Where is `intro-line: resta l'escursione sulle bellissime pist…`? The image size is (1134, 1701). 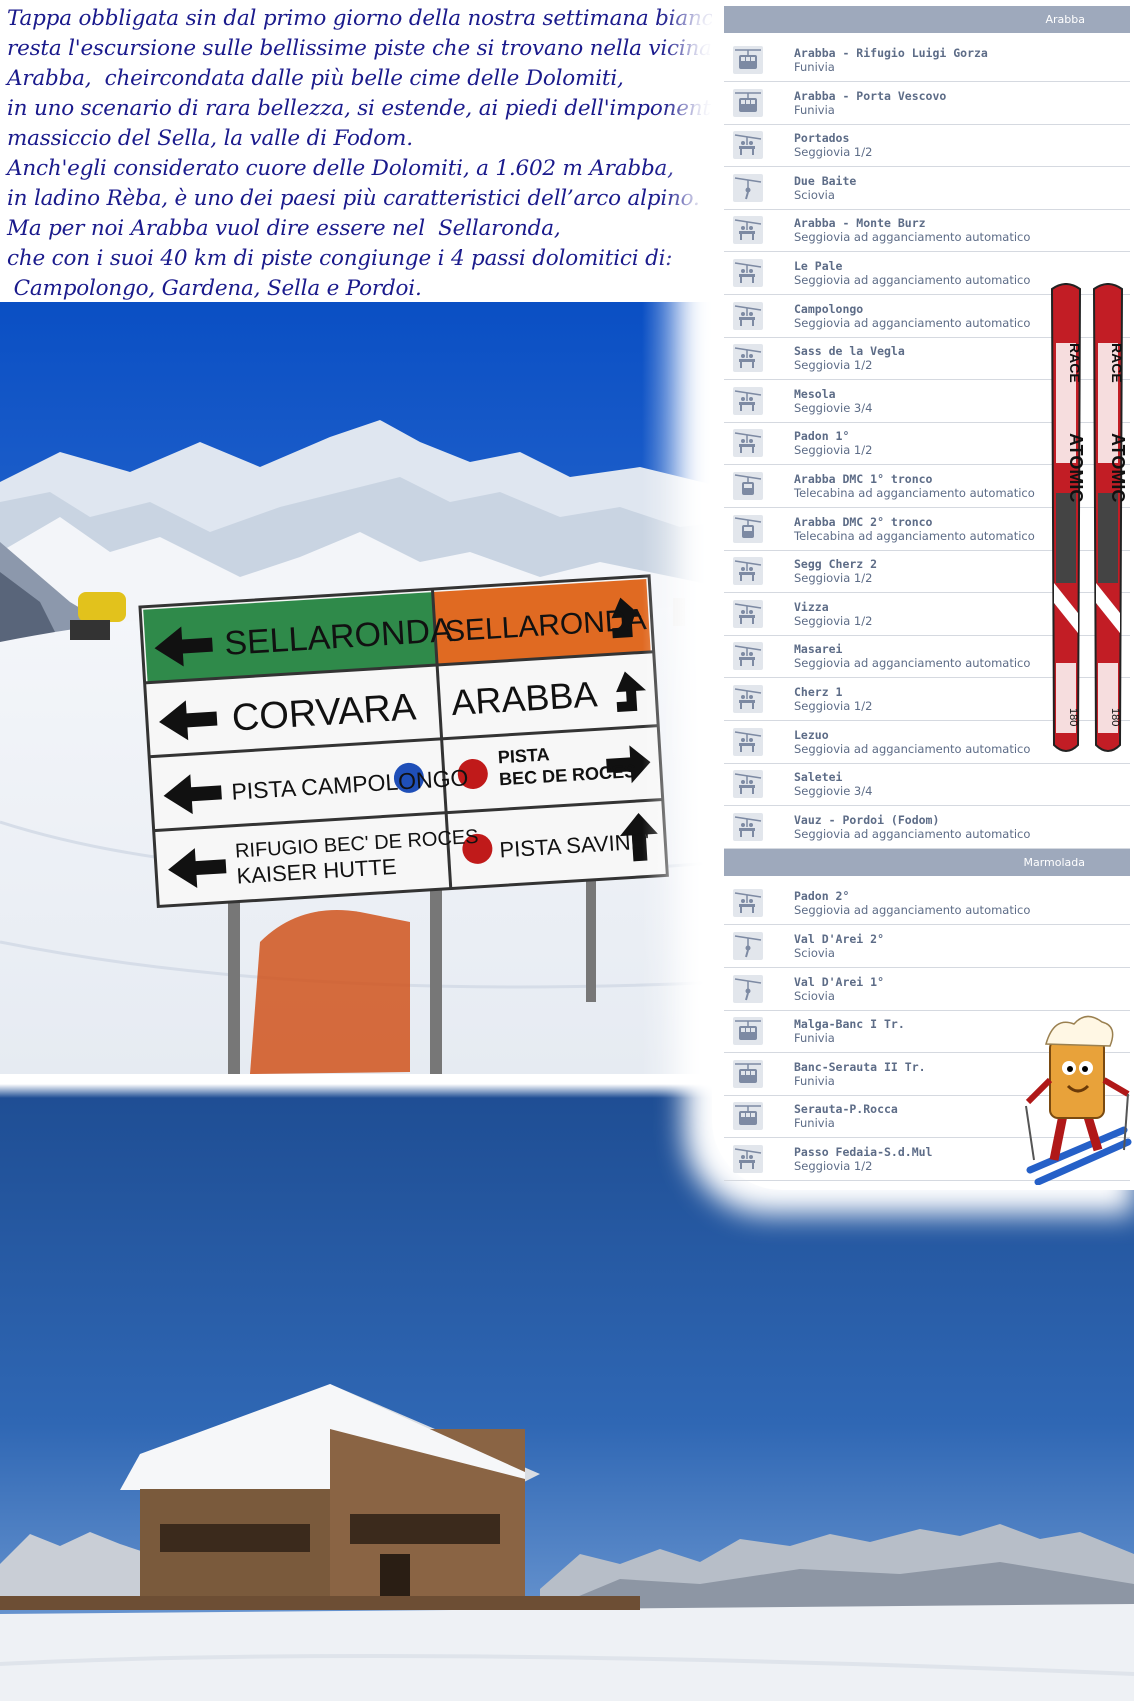
intro-line: resta l'escursione sulle bellissime pist… is located at coordinates (359, 48).